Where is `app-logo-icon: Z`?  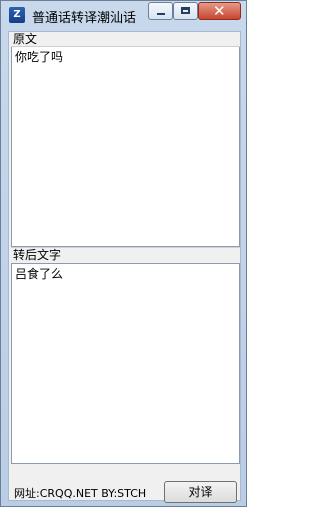
app-logo-icon: Z is located at coordinates (17, 15).